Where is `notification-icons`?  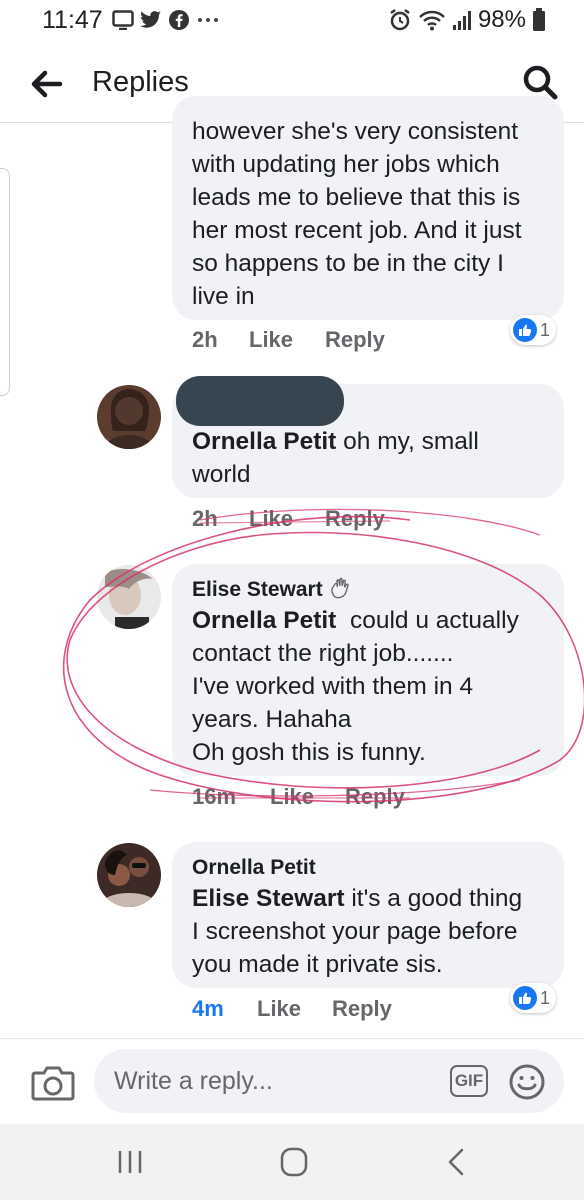 notification-icons is located at coordinates (166, 20).